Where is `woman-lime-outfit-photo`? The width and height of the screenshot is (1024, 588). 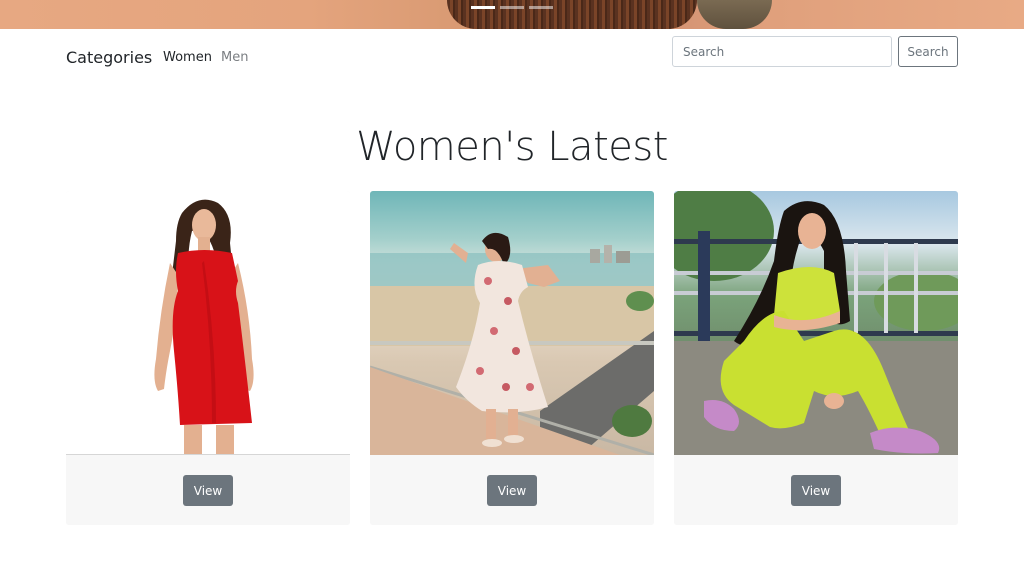 woman-lime-outfit-photo is located at coordinates (816, 323).